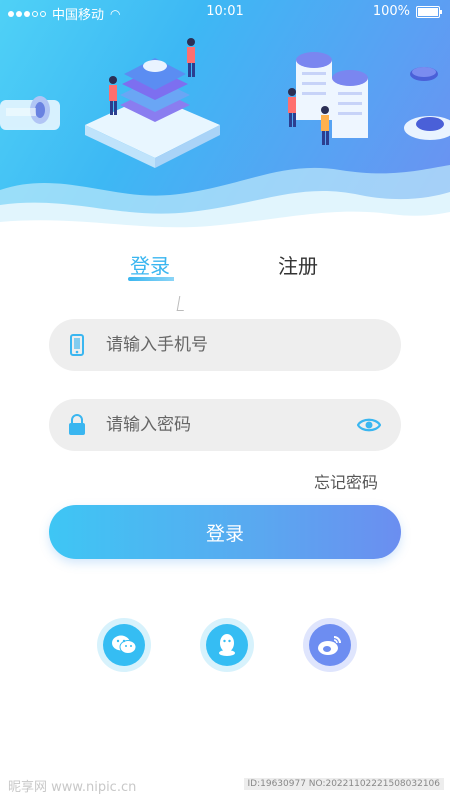 This screenshot has height=800, width=450. Describe the element at coordinates (150, 264) in the screenshot. I see `tab-login: 登录` at that location.